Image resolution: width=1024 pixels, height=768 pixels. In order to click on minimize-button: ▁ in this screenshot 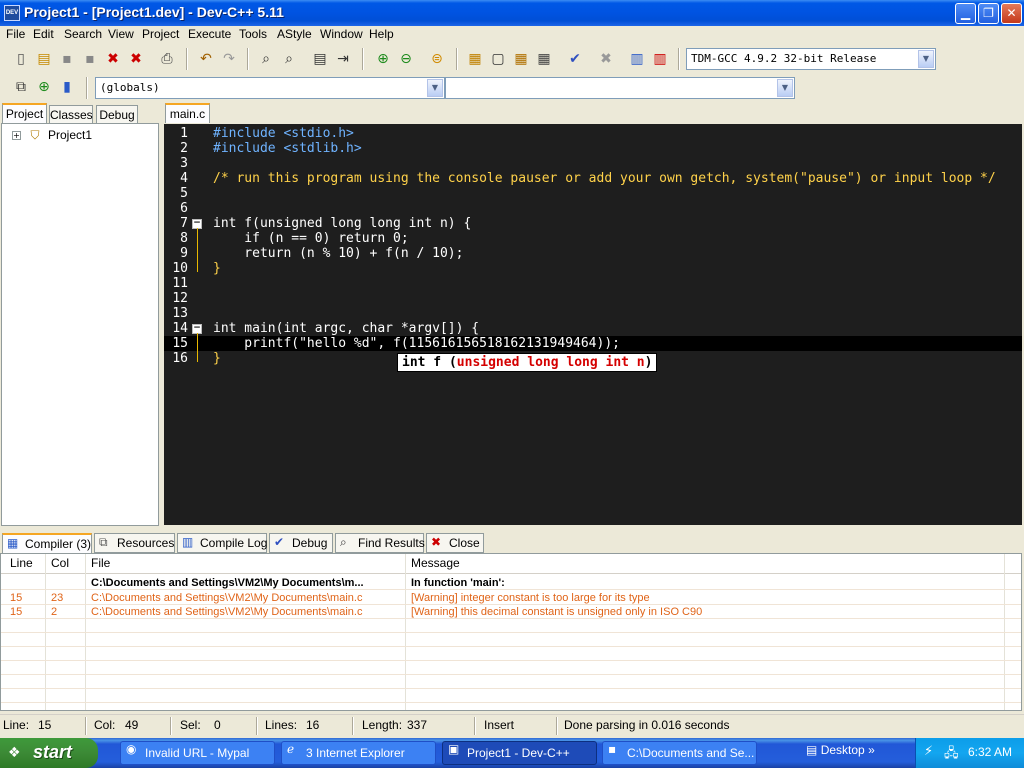, I will do `click(965, 13)`.